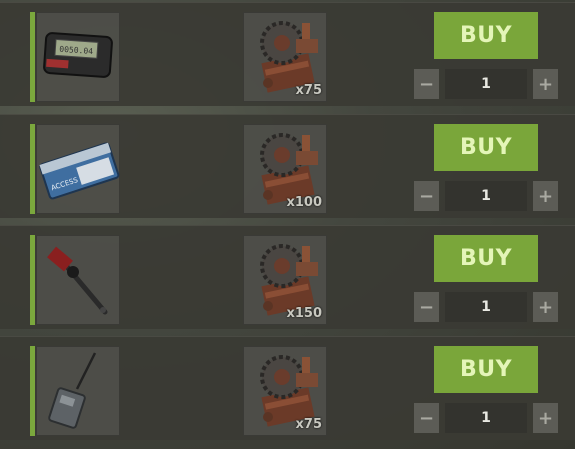 The height and width of the screenshot is (449, 575). I want to click on cost-amount: x100, so click(304, 202).